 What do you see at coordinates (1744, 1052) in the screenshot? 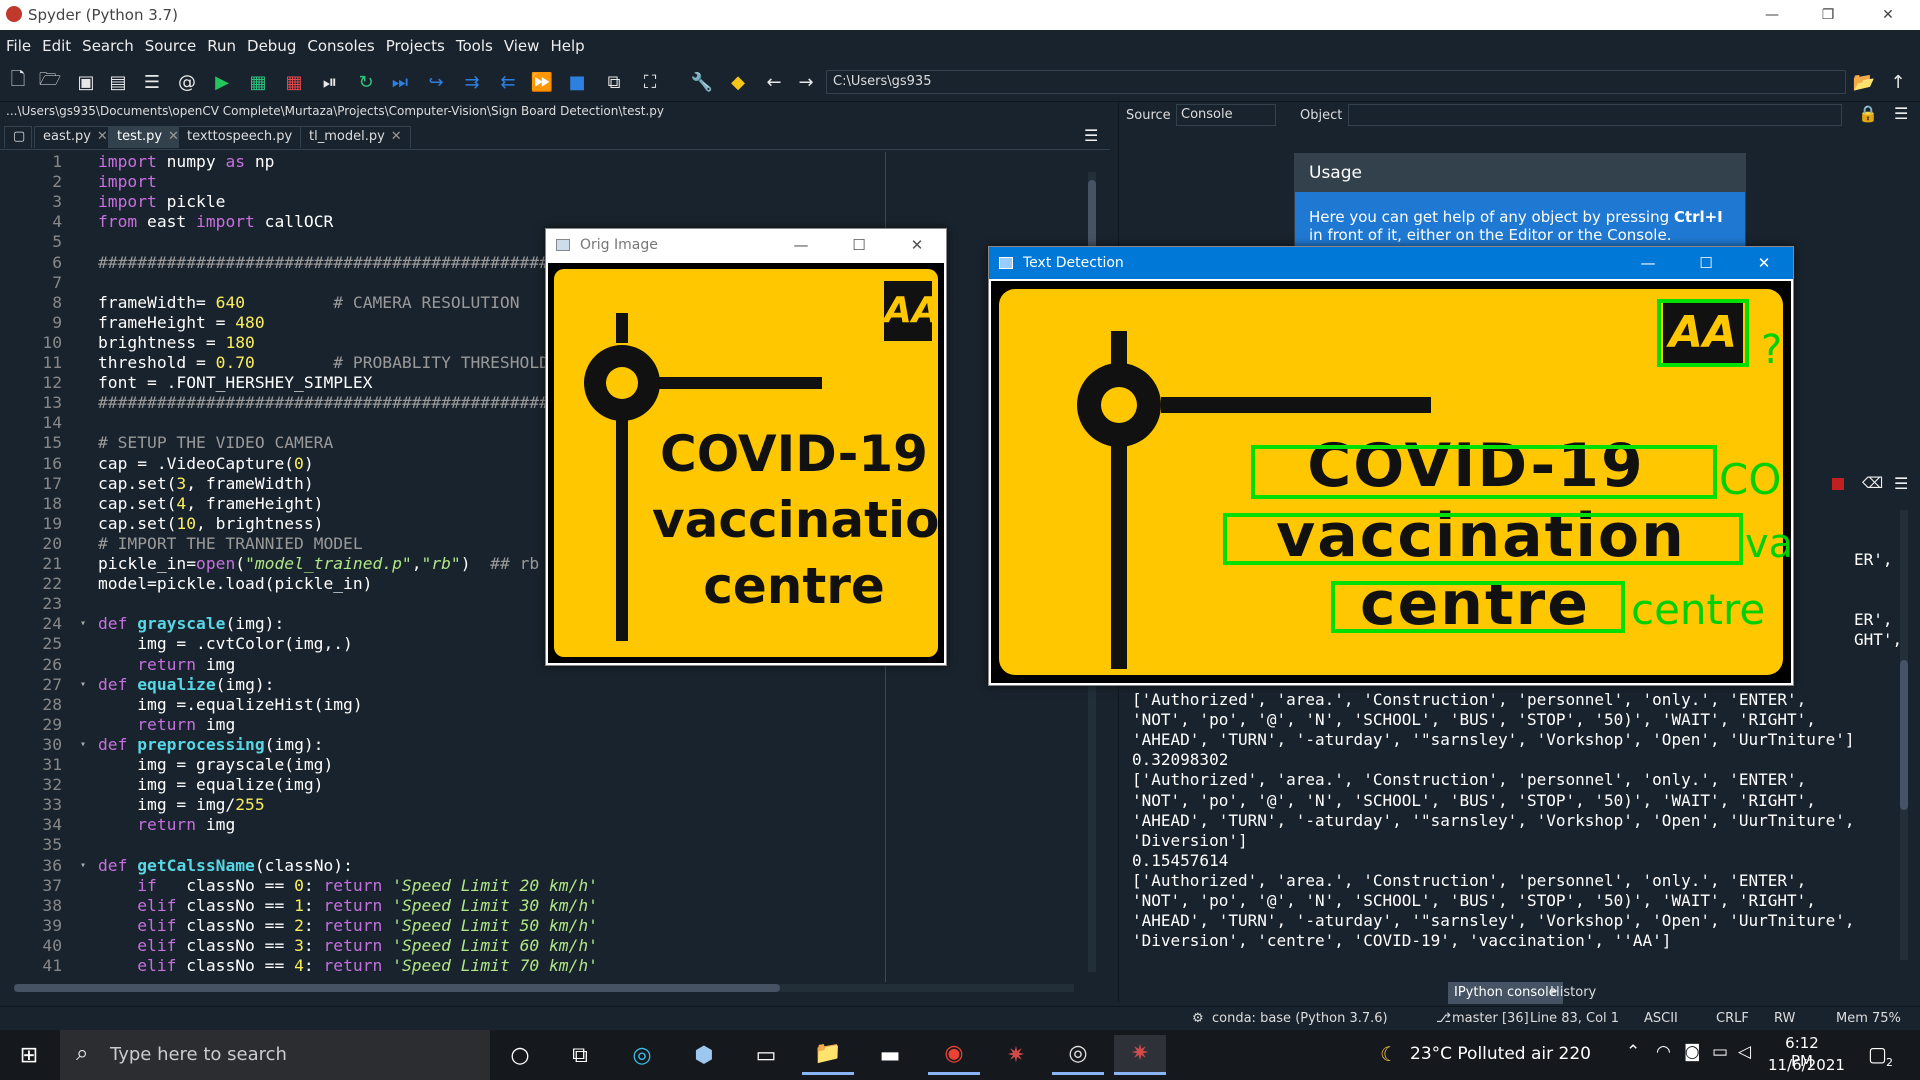
I see `volume-icon: ◁` at bounding box center [1744, 1052].